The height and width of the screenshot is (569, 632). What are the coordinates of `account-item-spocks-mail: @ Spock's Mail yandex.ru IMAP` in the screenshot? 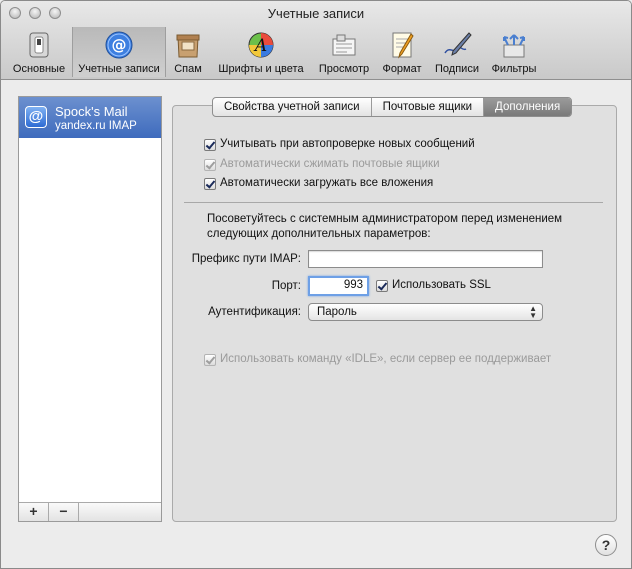 It's located at (90, 117).